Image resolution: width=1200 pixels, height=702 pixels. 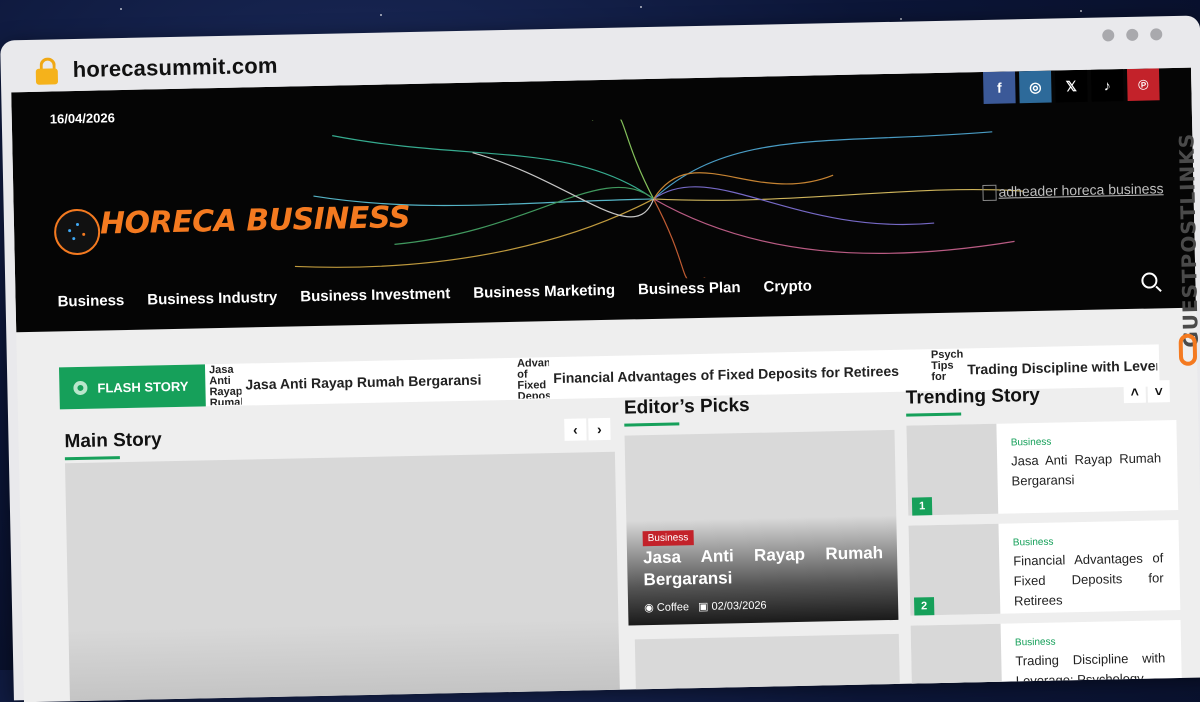 I want to click on editors-pick-meta: ◉ Coffee ▣ 02/03/2026, so click(x=705, y=607).